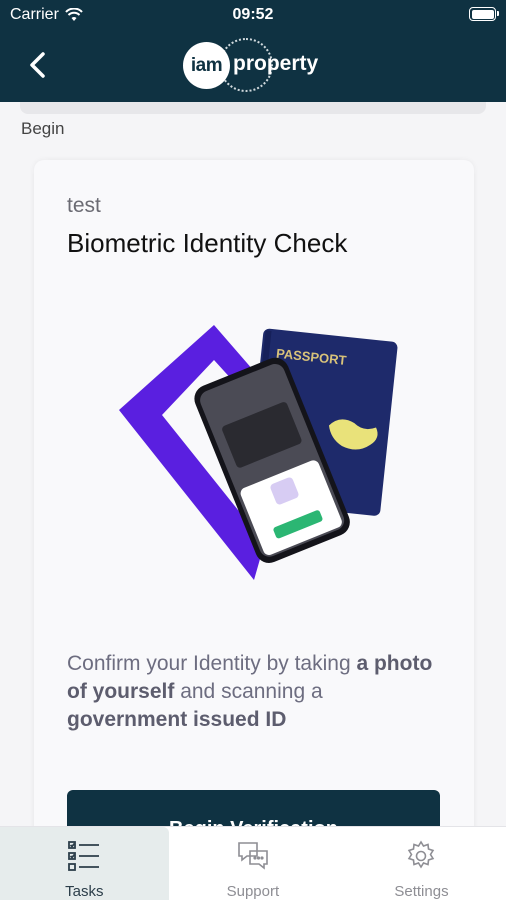 The image size is (506, 900). What do you see at coordinates (207, 243) in the screenshot?
I see `card-title: Biometric Identity Check` at bounding box center [207, 243].